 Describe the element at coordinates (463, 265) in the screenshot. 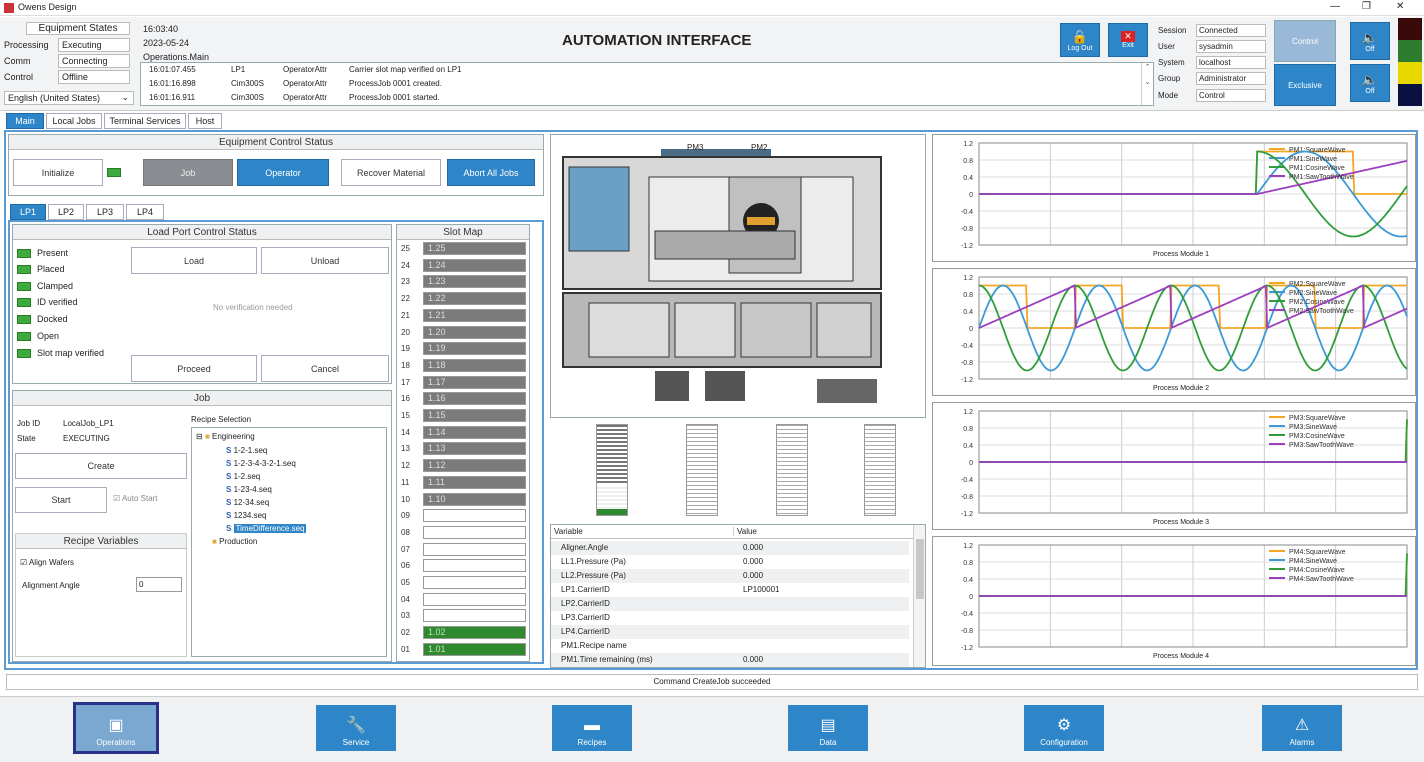

I see `slot-row: 24 1.24` at that location.